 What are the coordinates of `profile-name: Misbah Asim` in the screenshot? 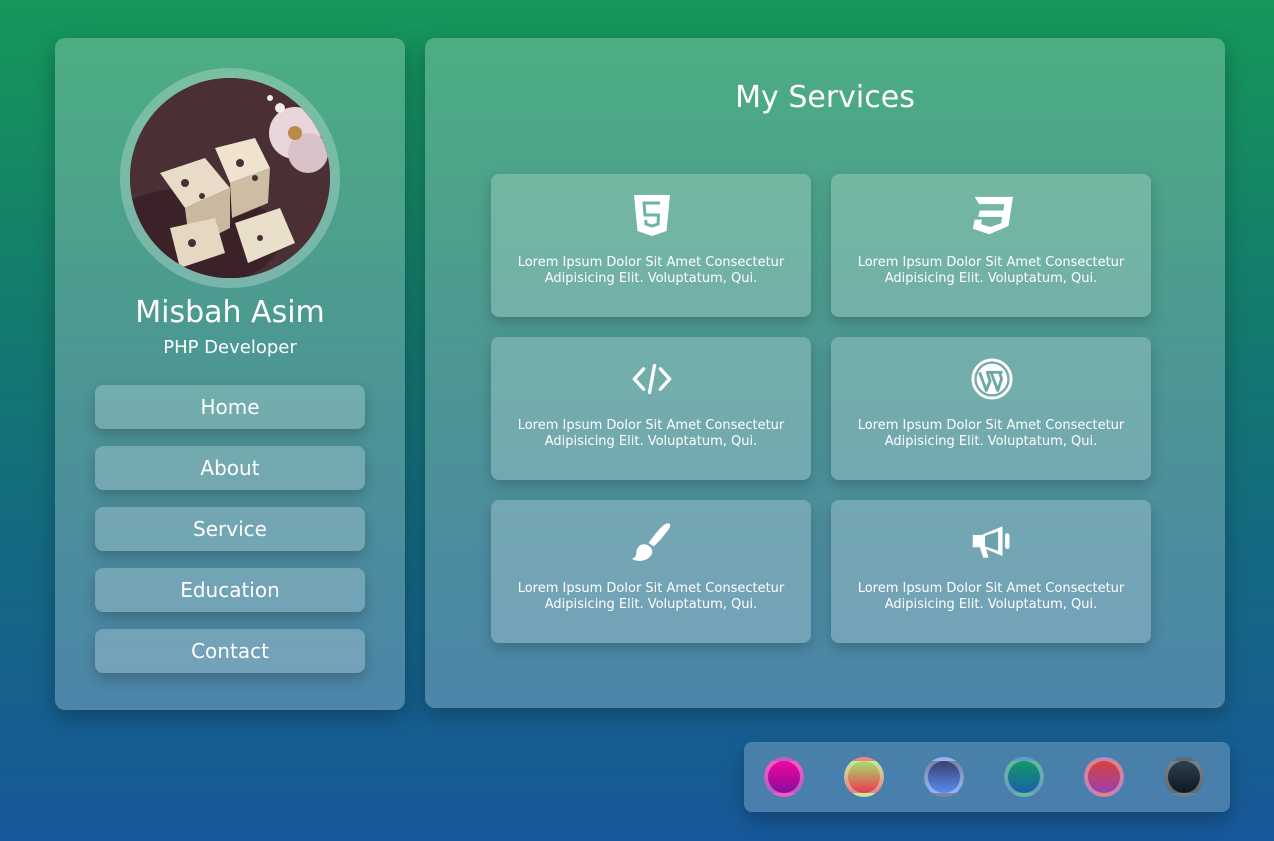 It's located at (230, 312).